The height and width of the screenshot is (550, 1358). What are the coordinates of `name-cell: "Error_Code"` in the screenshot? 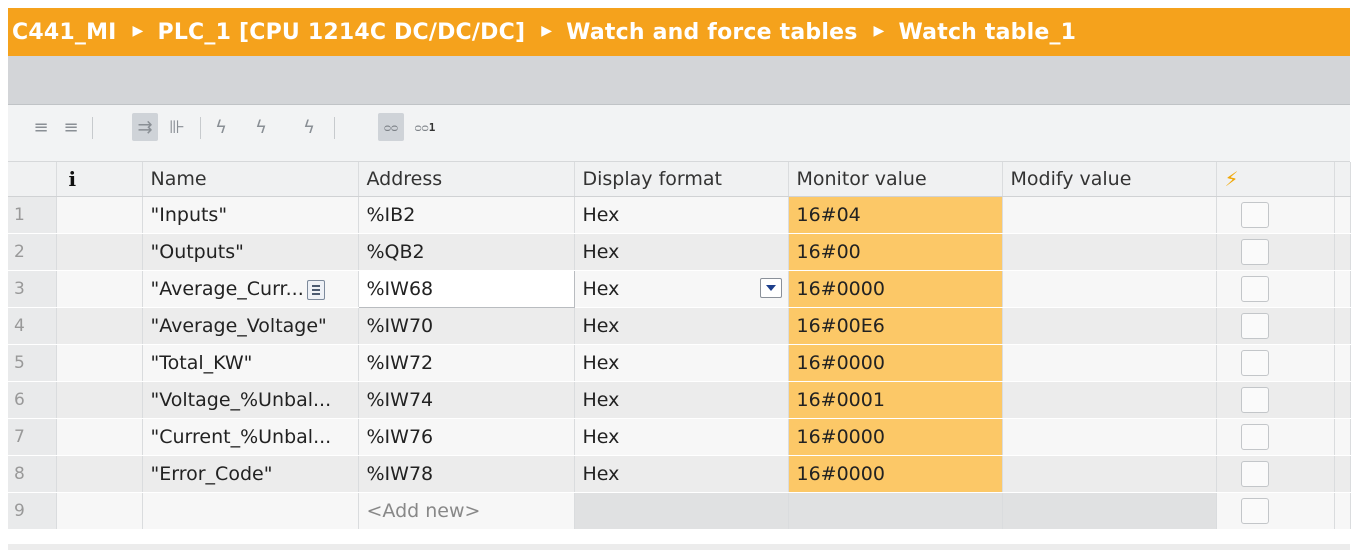 It's located at (250, 474).